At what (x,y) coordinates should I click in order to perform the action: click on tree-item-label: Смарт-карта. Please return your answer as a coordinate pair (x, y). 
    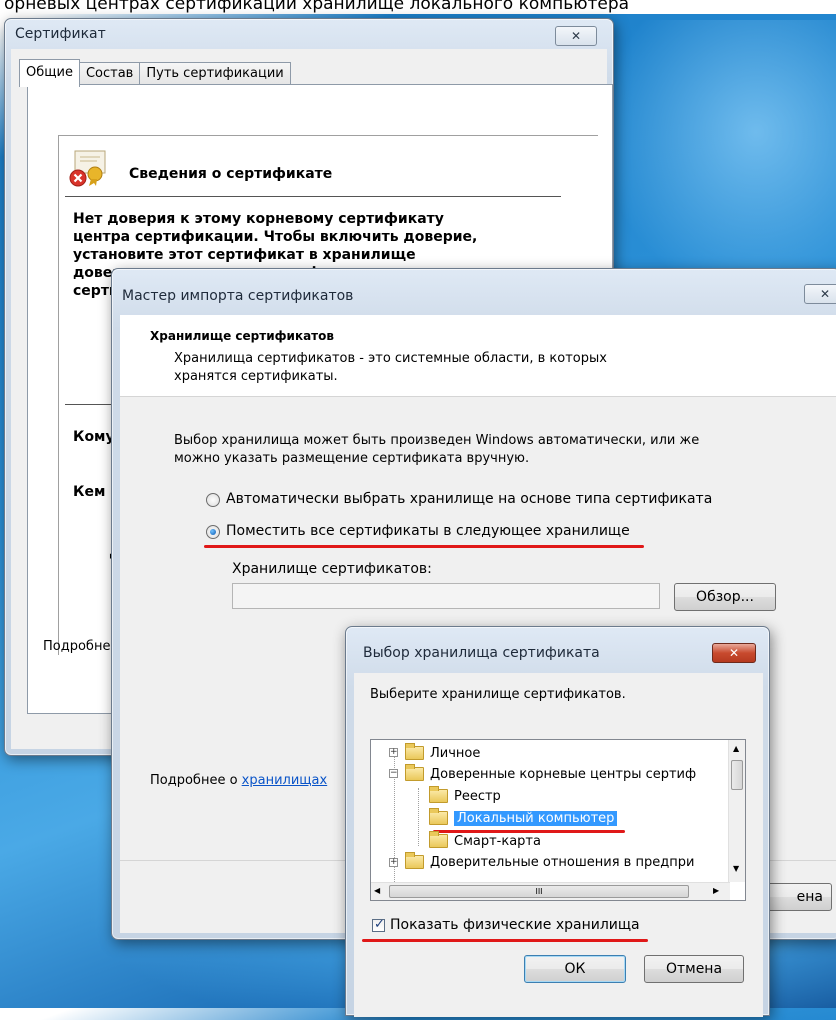
    Looking at the image, I should click on (497, 841).